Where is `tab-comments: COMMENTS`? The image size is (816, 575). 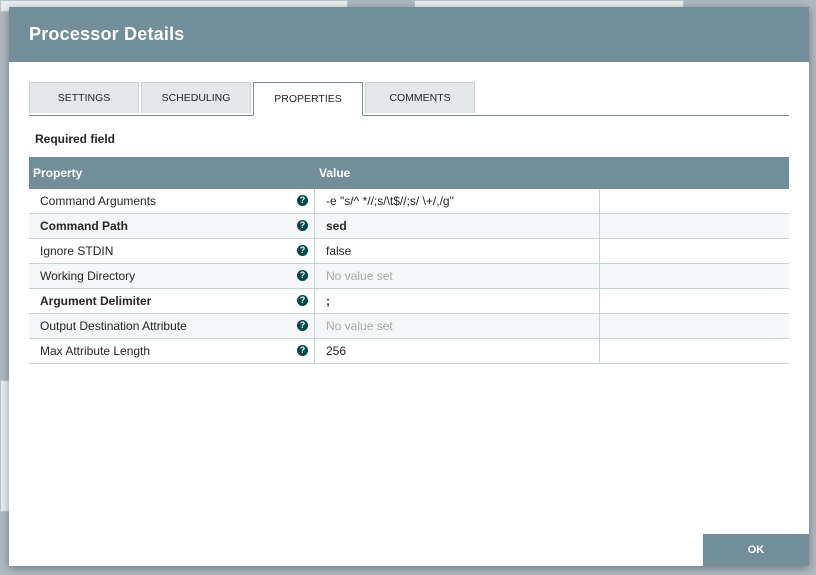
tab-comments: COMMENTS is located at coordinates (420, 97).